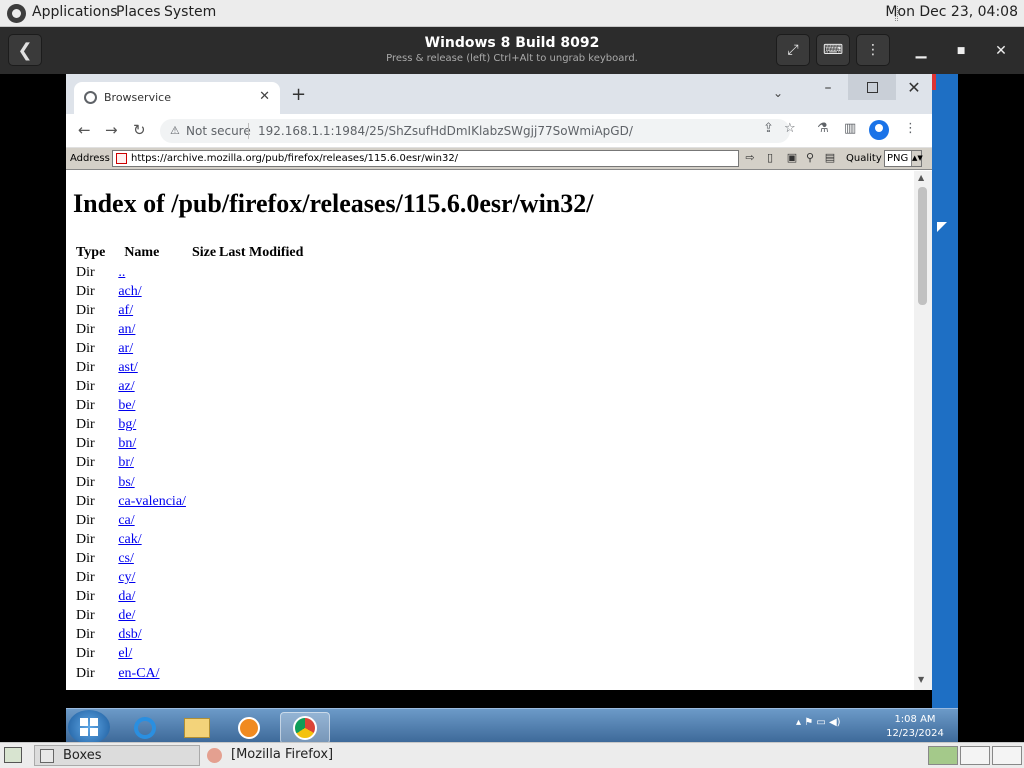  I want to click on forward-arrow-icon: →, so click(111, 130).